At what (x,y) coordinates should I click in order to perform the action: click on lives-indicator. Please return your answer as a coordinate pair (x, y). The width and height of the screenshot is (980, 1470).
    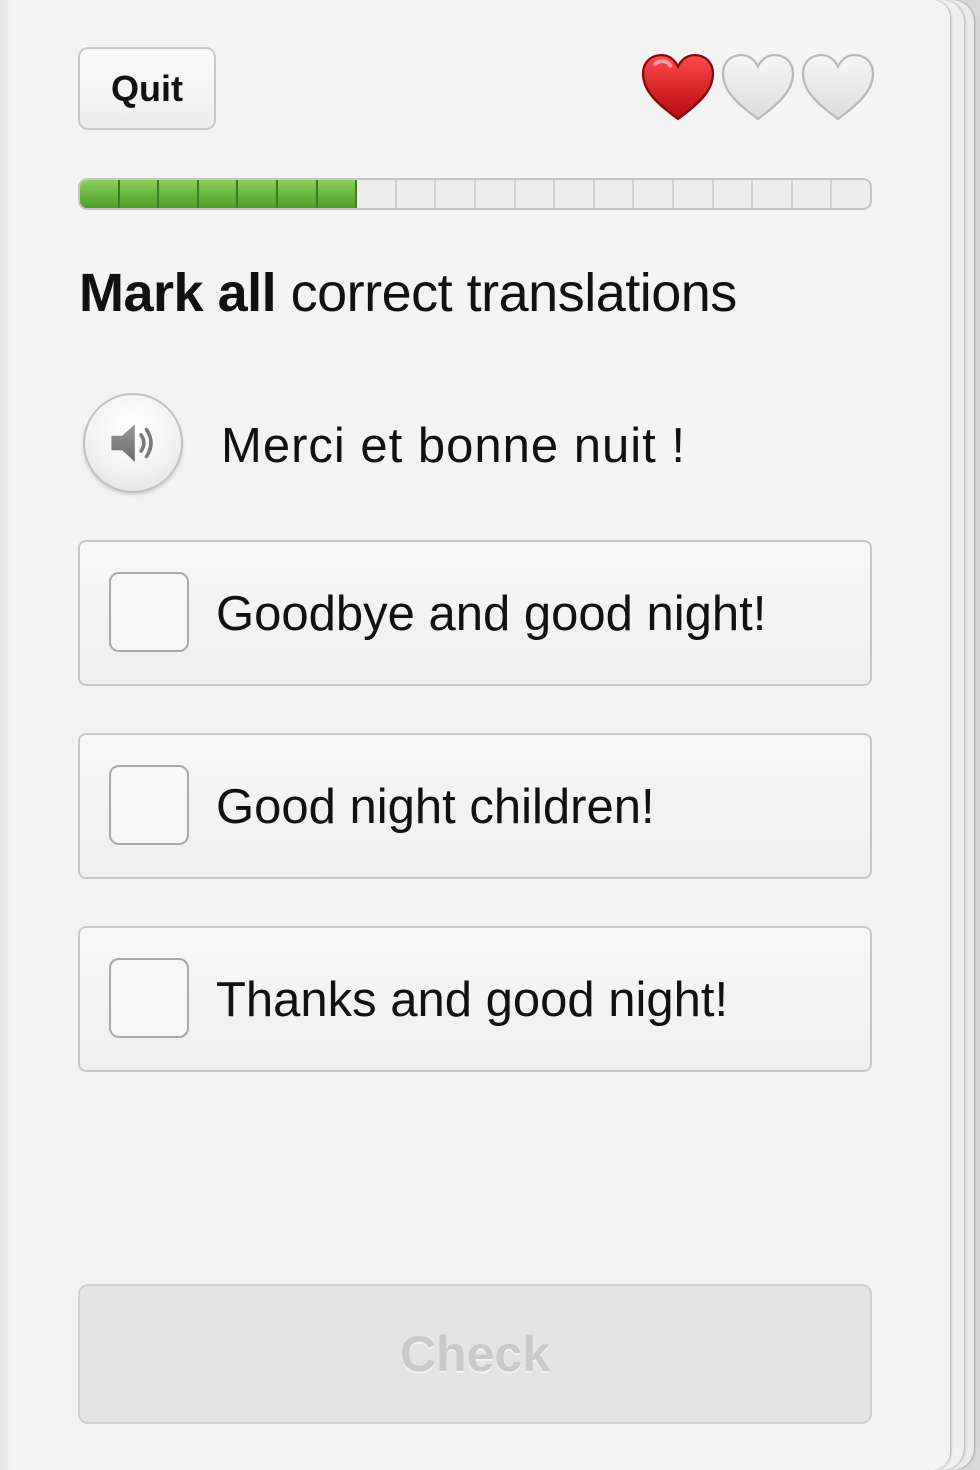
    Looking at the image, I should click on (758, 87).